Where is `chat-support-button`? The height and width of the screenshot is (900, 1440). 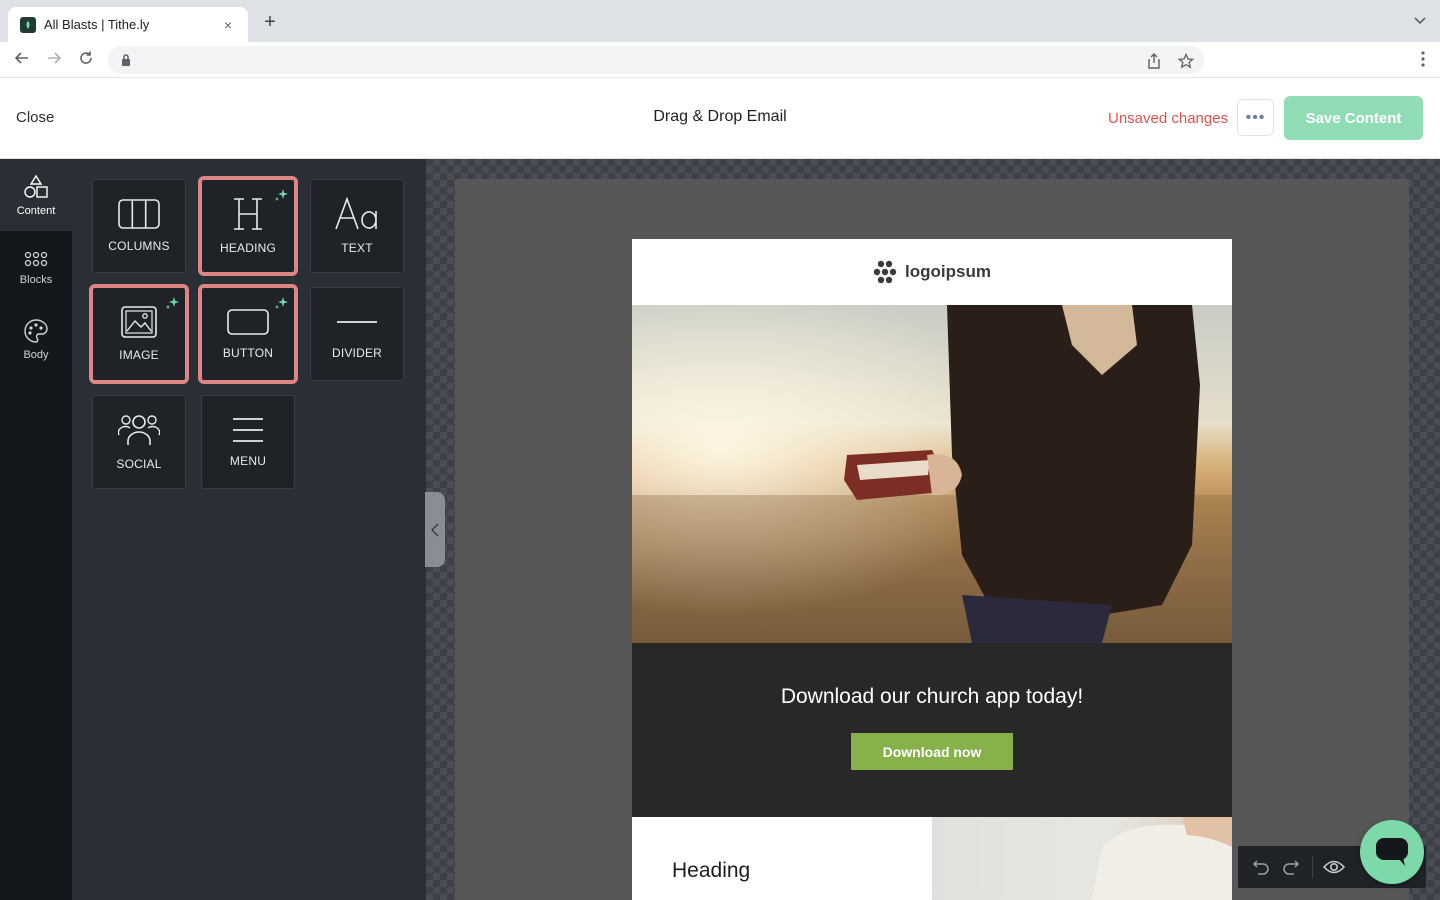
chat-support-button is located at coordinates (1392, 852).